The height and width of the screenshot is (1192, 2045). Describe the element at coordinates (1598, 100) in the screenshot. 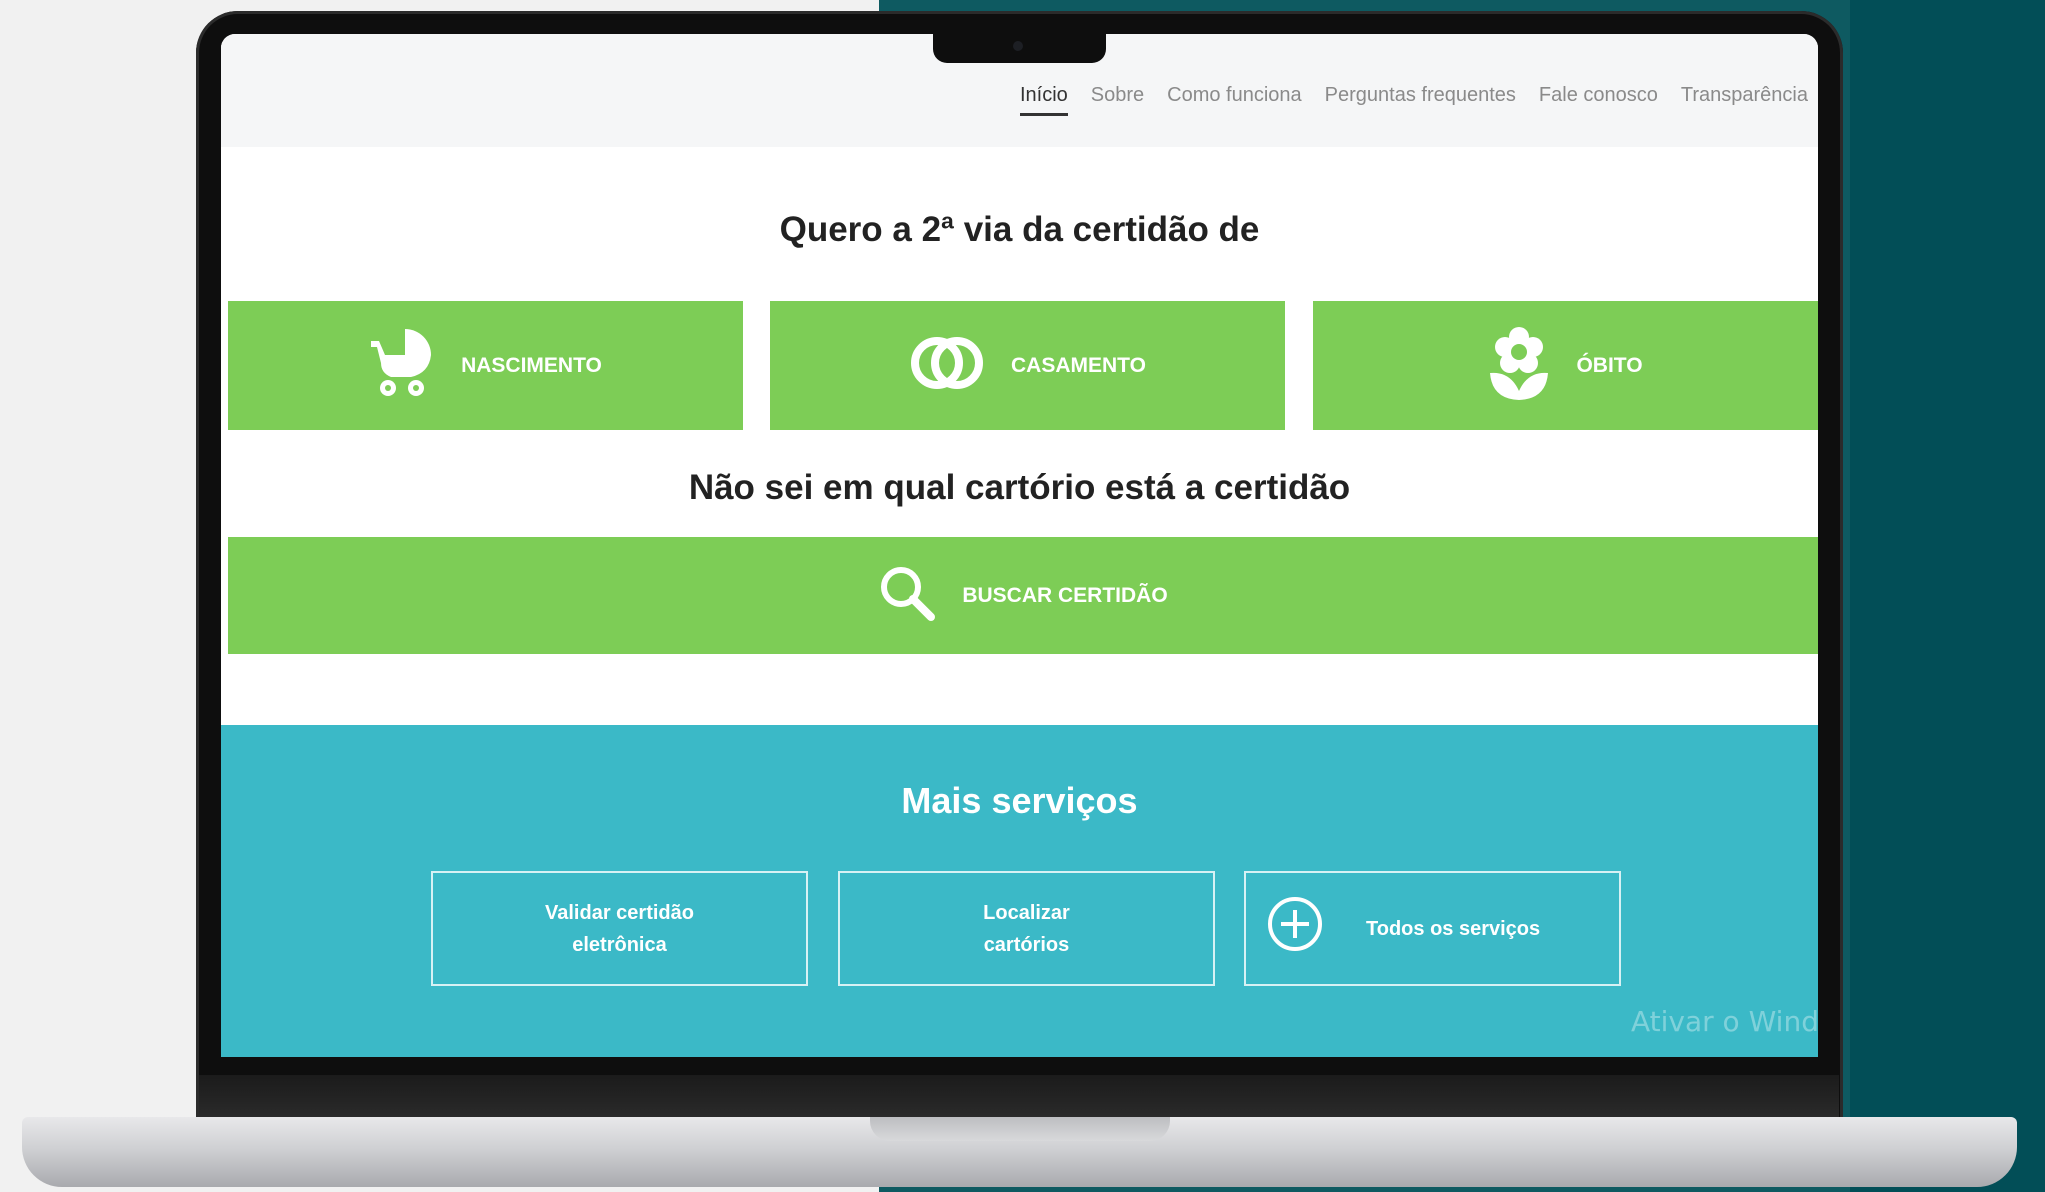

I see `nav-item-fale-conosco: Fale conosco` at that location.